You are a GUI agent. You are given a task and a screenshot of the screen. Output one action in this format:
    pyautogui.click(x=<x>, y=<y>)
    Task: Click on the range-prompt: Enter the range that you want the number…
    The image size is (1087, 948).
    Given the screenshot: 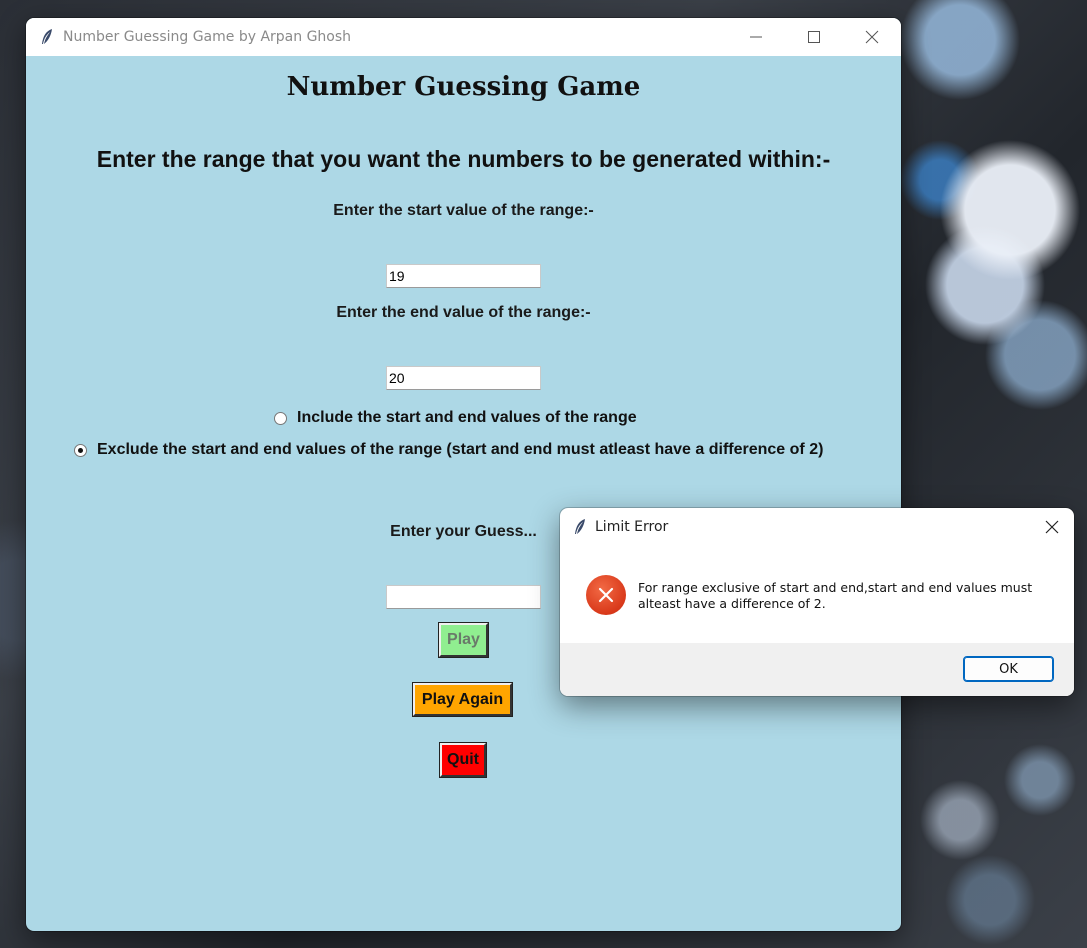 What is the action you would take?
    pyautogui.click(x=463, y=159)
    